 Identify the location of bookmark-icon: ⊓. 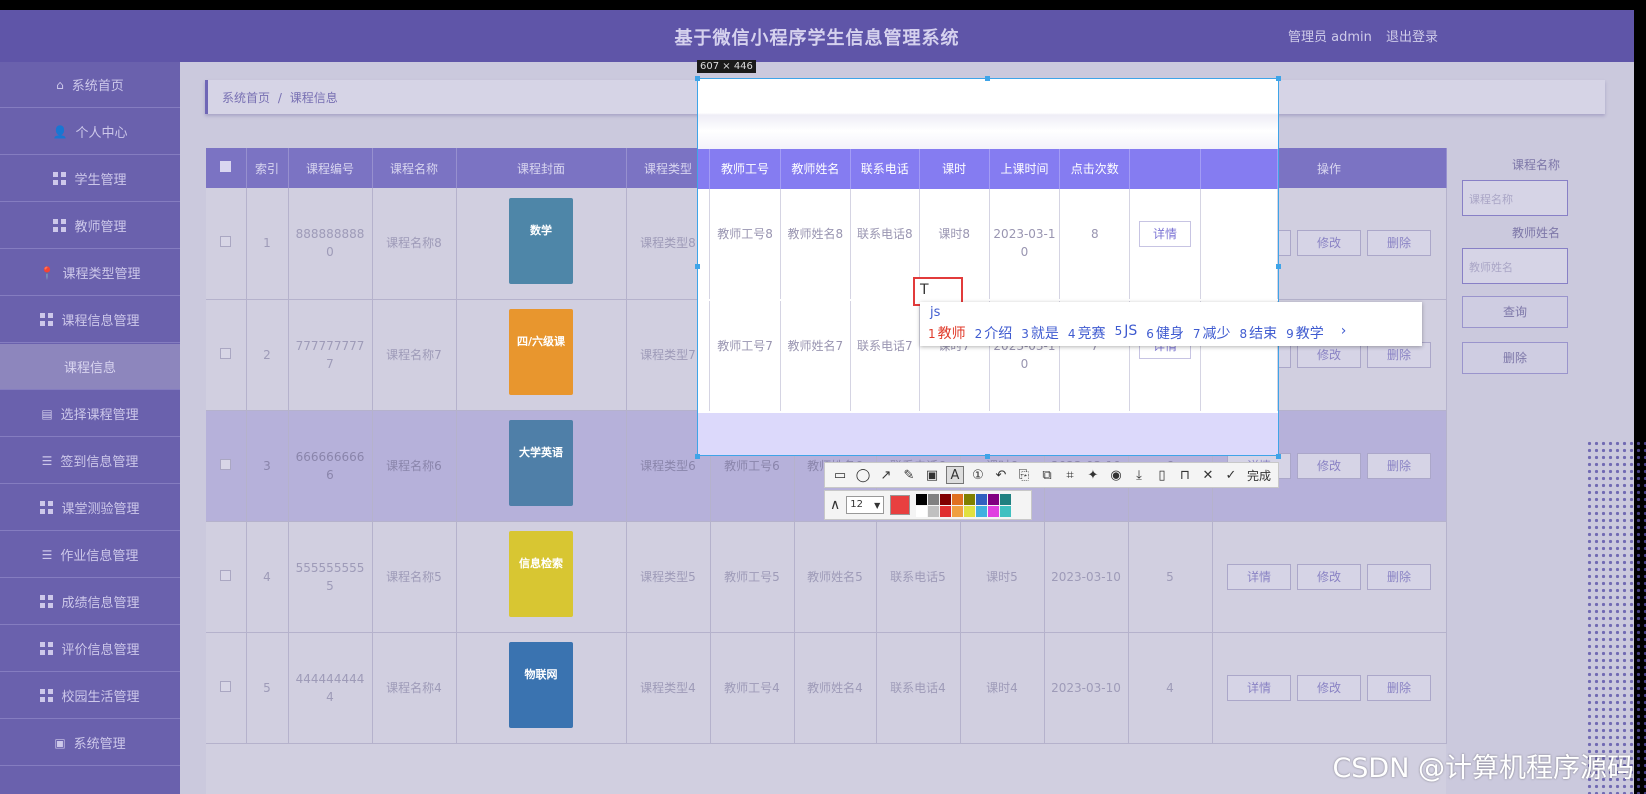
(1185, 475).